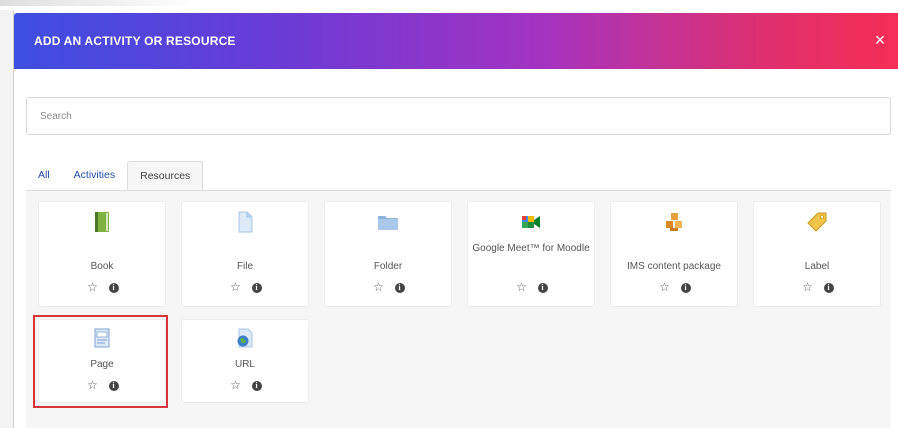 This screenshot has width=898, height=428. I want to click on search-input, so click(458, 116).